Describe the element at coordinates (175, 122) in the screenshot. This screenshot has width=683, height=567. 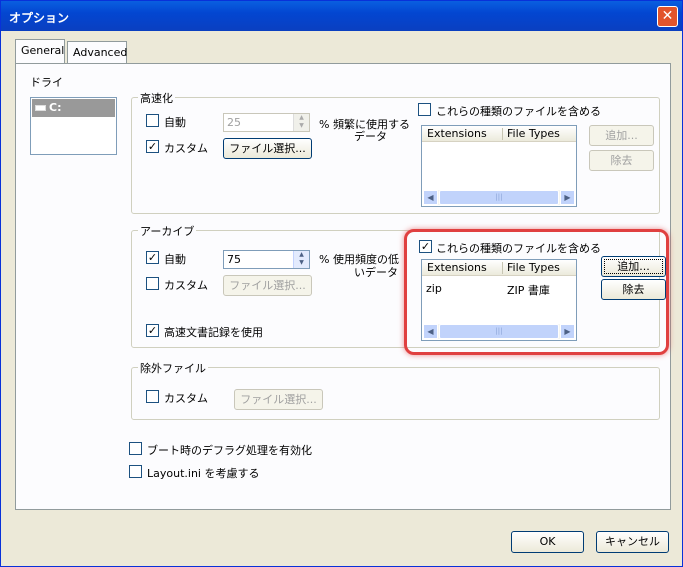
I see `speed-auto-label: 自動` at that location.